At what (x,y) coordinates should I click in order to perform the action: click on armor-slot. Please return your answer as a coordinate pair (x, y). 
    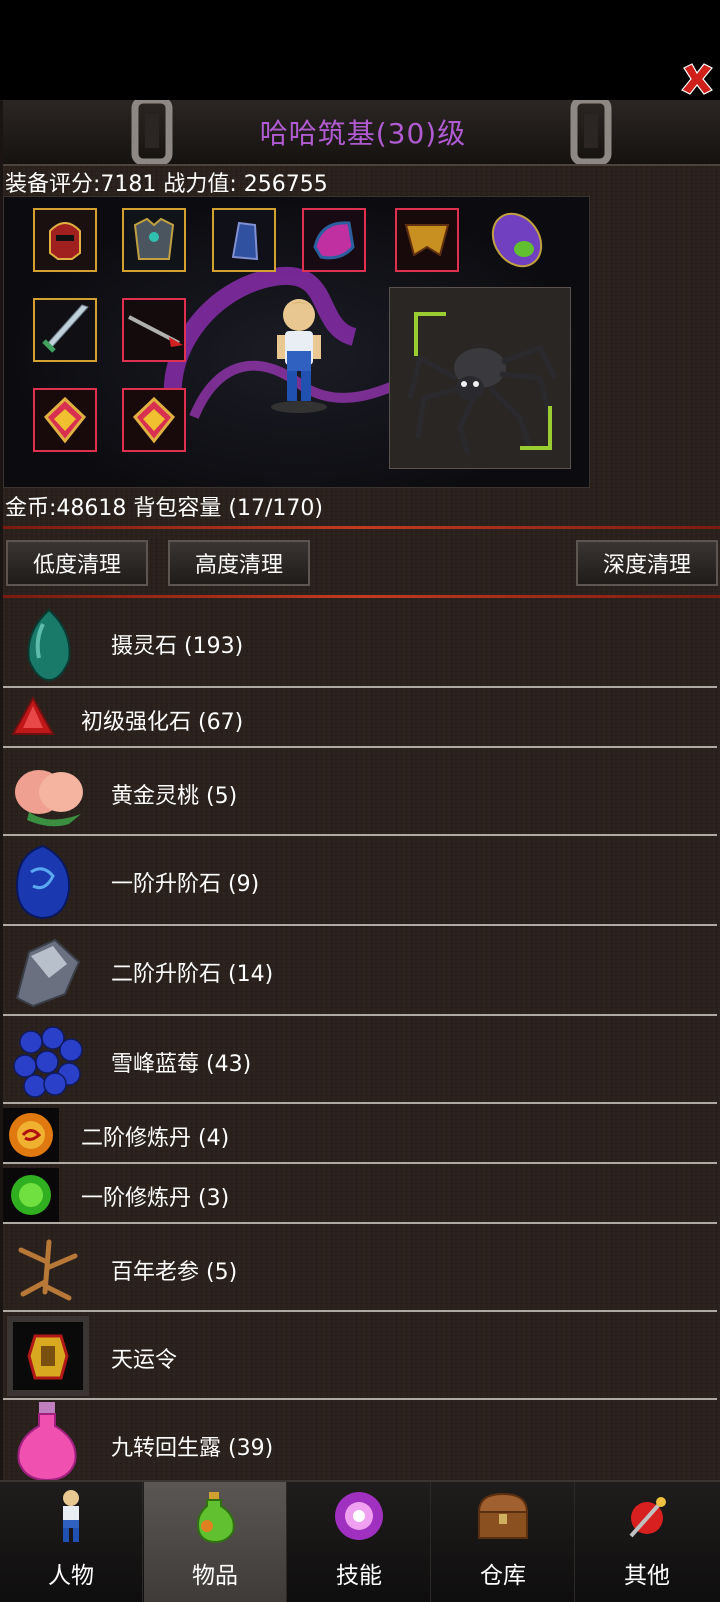
    Looking at the image, I should click on (154, 240).